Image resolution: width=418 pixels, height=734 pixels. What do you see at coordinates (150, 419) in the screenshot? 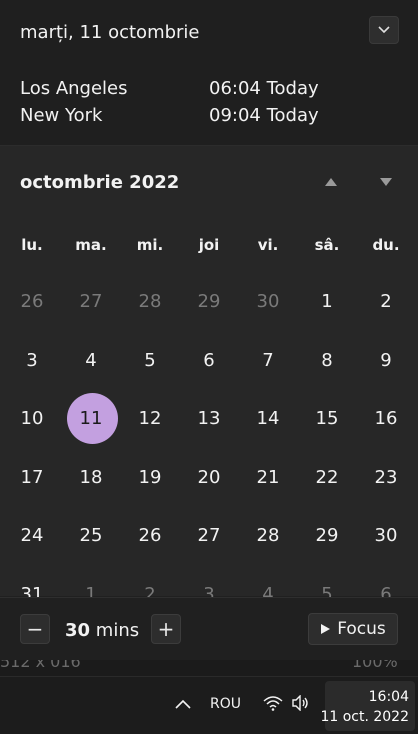
I see `calendar-day: 12` at bounding box center [150, 419].